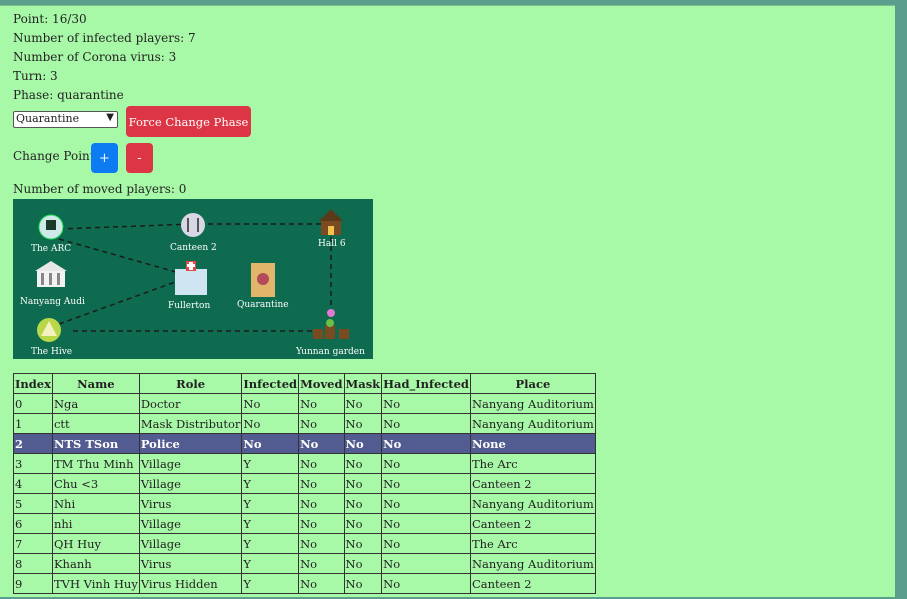 Image resolution: width=907 pixels, height=599 pixels. Describe the element at coordinates (33, 423) in the screenshot. I see `cell-index: 1` at that location.